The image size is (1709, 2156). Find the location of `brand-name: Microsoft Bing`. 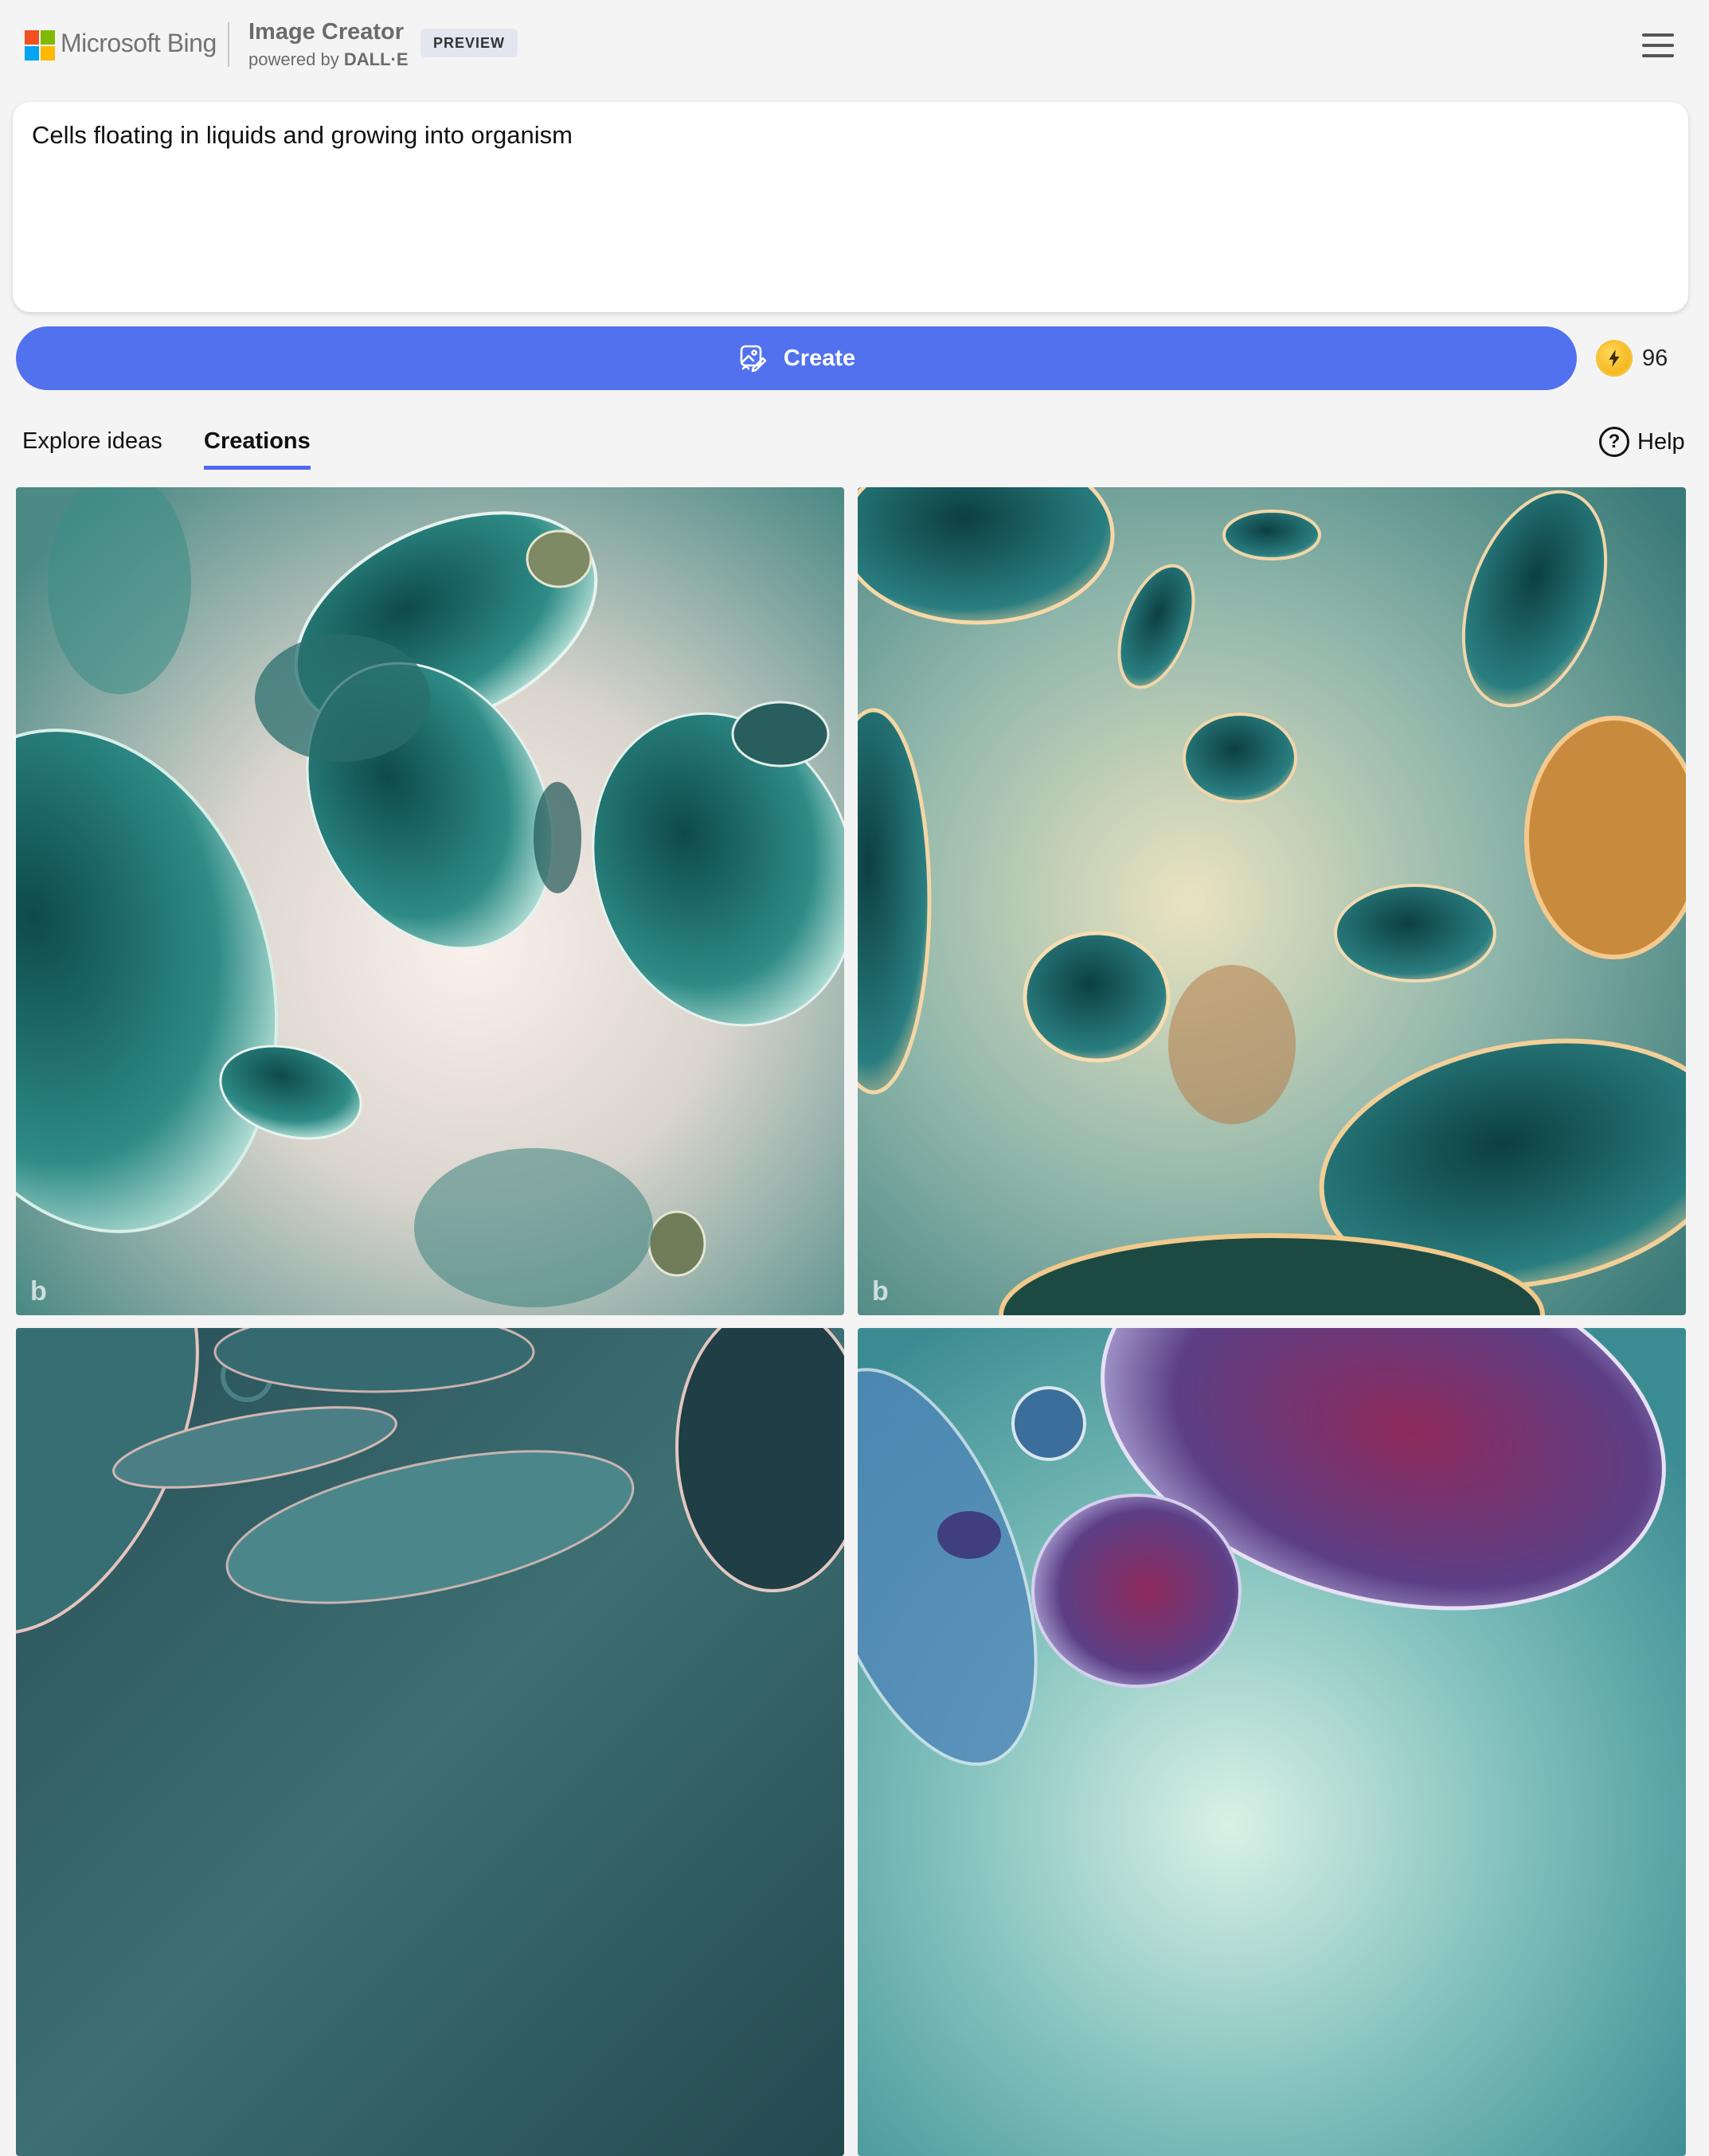

brand-name: Microsoft Bing is located at coordinates (139, 43).